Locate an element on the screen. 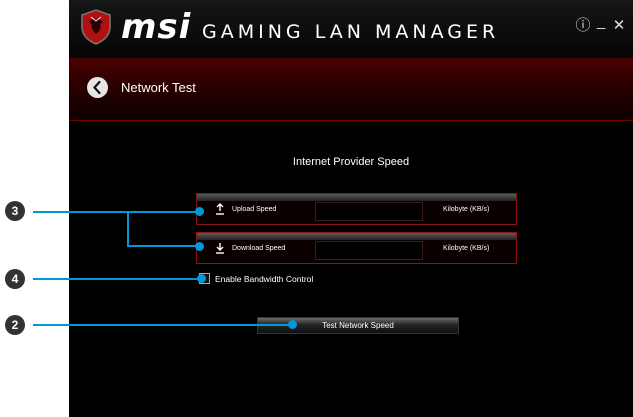 Image resolution: width=633 pixels, height=417 pixels. back-button is located at coordinates (97, 87).